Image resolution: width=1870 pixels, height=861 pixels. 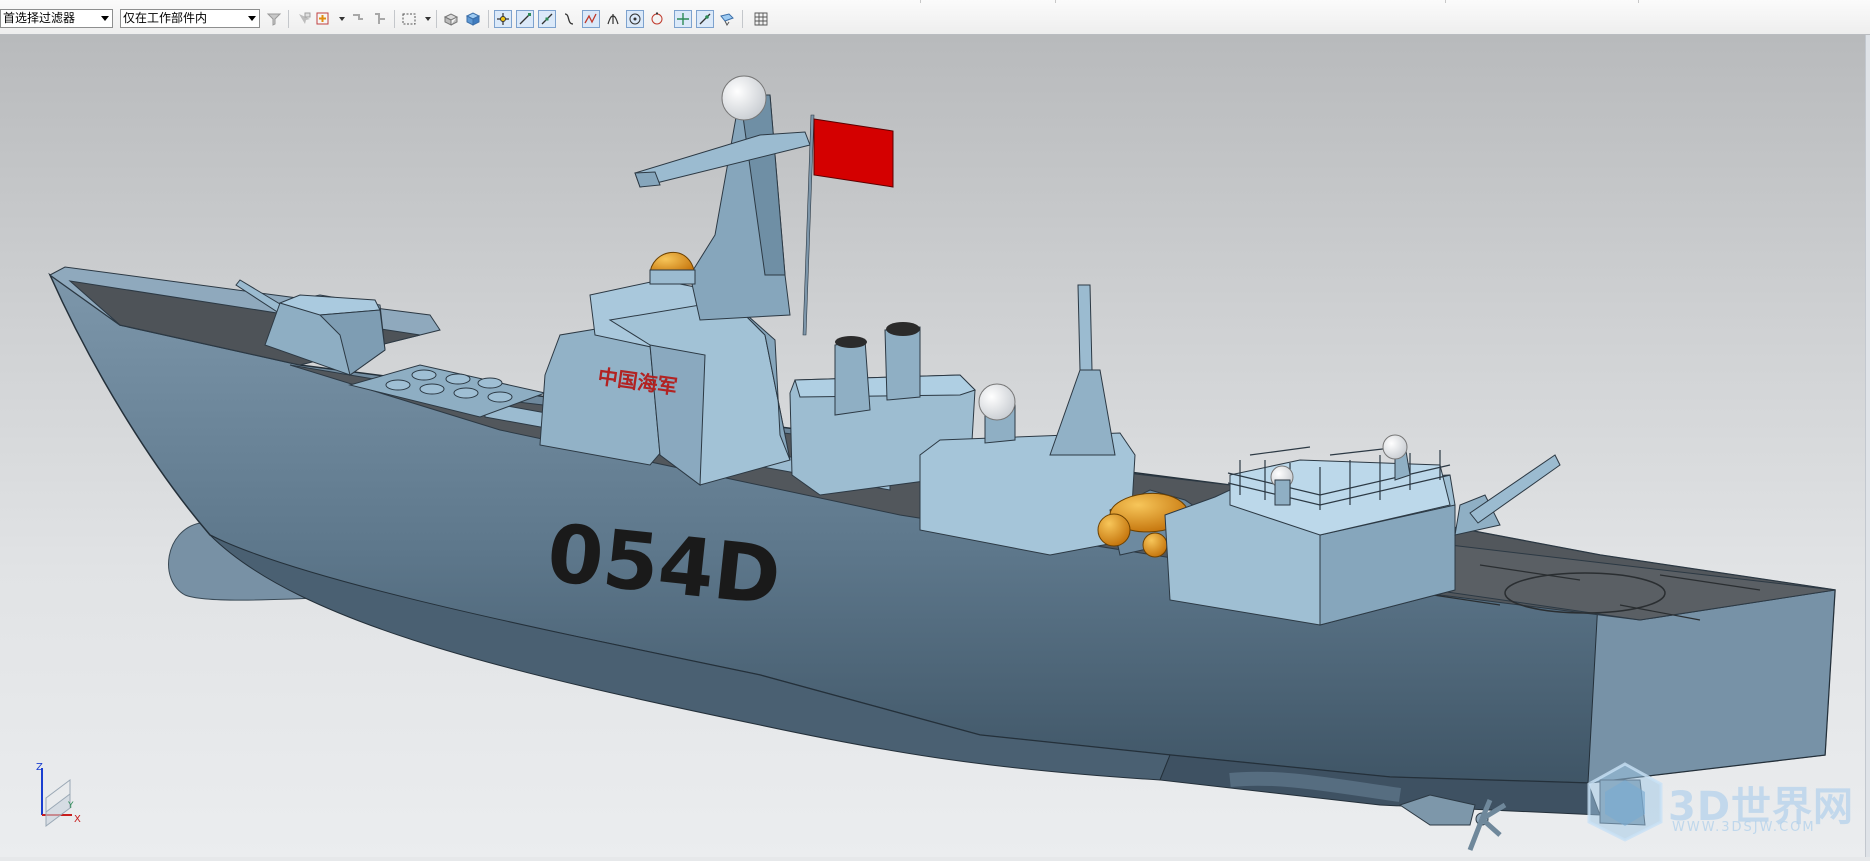 What do you see at coordinates (727, 19) in the screenshot?
I see `face-icon` at bounding box center [727, 19].